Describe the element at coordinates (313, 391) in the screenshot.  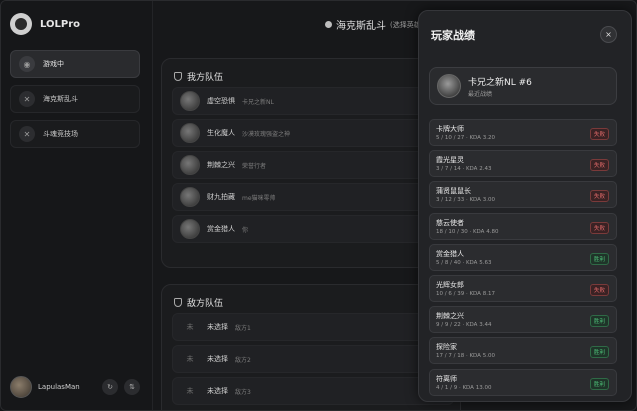
I see `enemy-player-row: 未 未选择 敌方3` at that location.